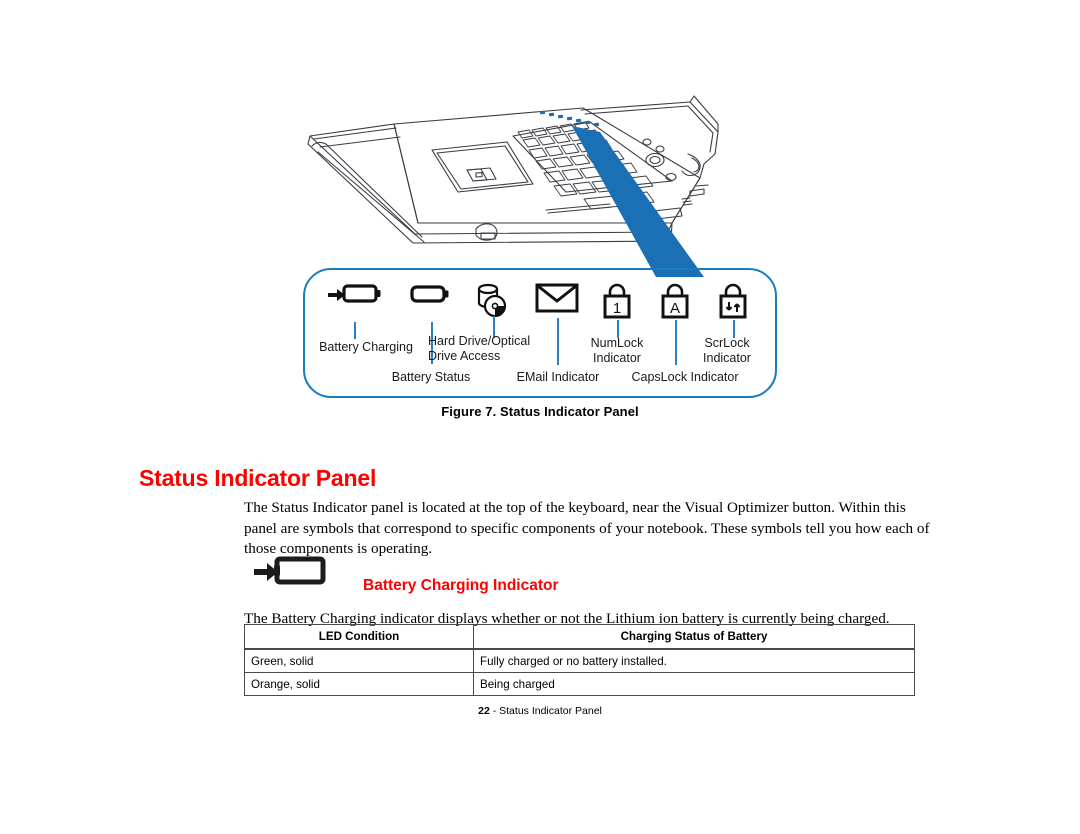 This screenshot has width=1080, height=834. I want to click on footer-page-number: 22, so click(484, 711).